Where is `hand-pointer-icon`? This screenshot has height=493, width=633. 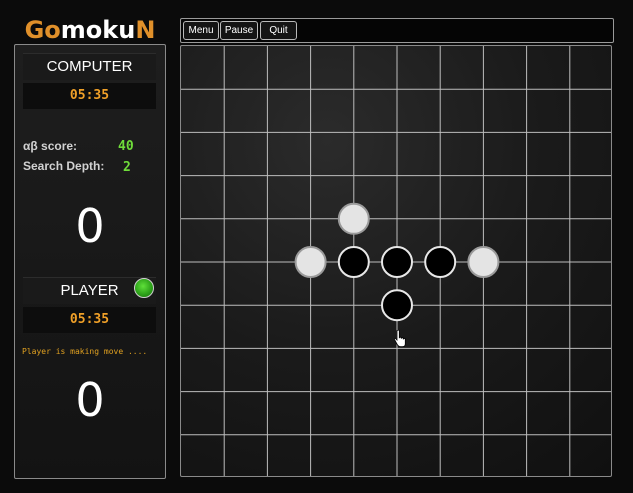 hand-pointer-icon is located at coordinates (400, 339).